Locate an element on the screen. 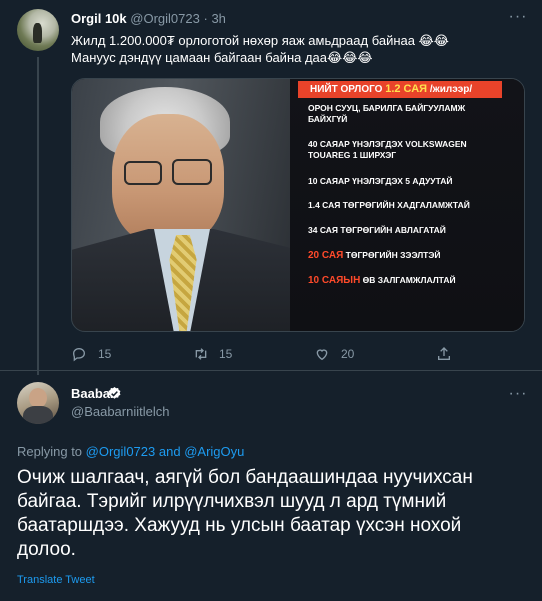 The image size is (542, 601). reply-icon is located at coordinates (79, 354).